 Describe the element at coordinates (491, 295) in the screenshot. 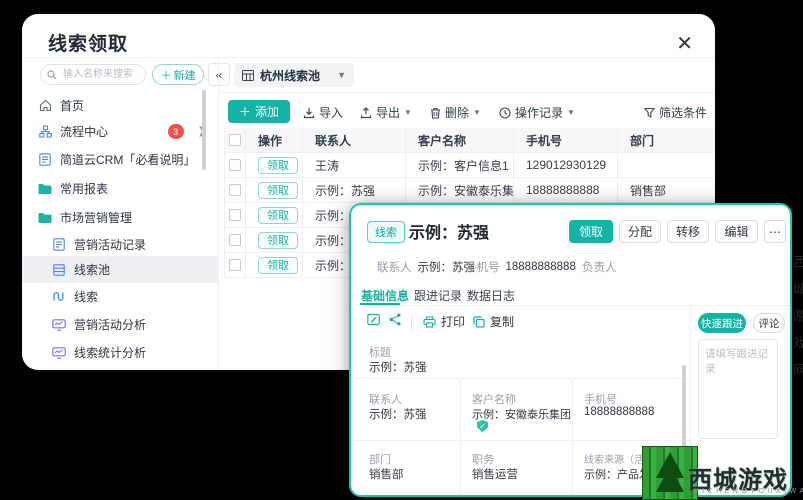

I see `tab-data-log: 数据日志` at that location.